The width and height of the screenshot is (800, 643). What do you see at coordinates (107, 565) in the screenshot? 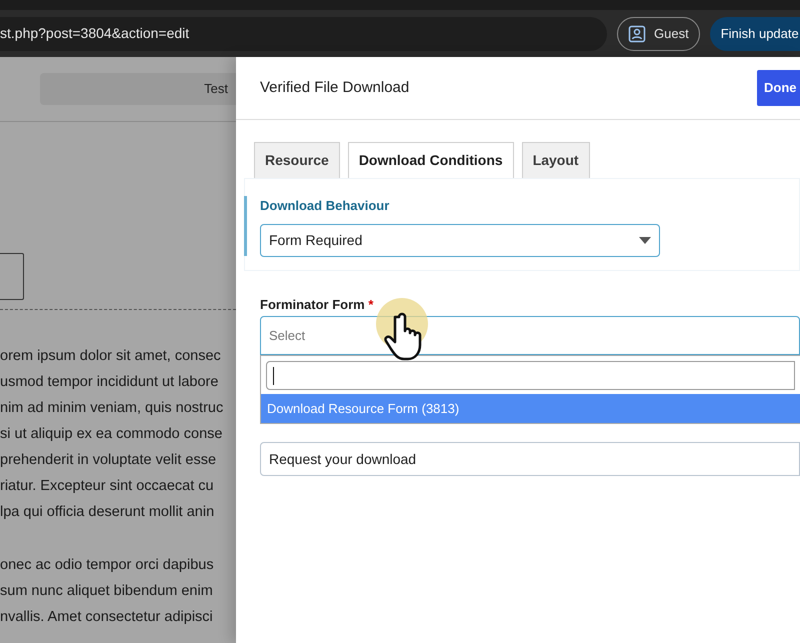
I see `paragraph-line: onec ac odio tempor orci dapibus` at bounding box center [107, 565].